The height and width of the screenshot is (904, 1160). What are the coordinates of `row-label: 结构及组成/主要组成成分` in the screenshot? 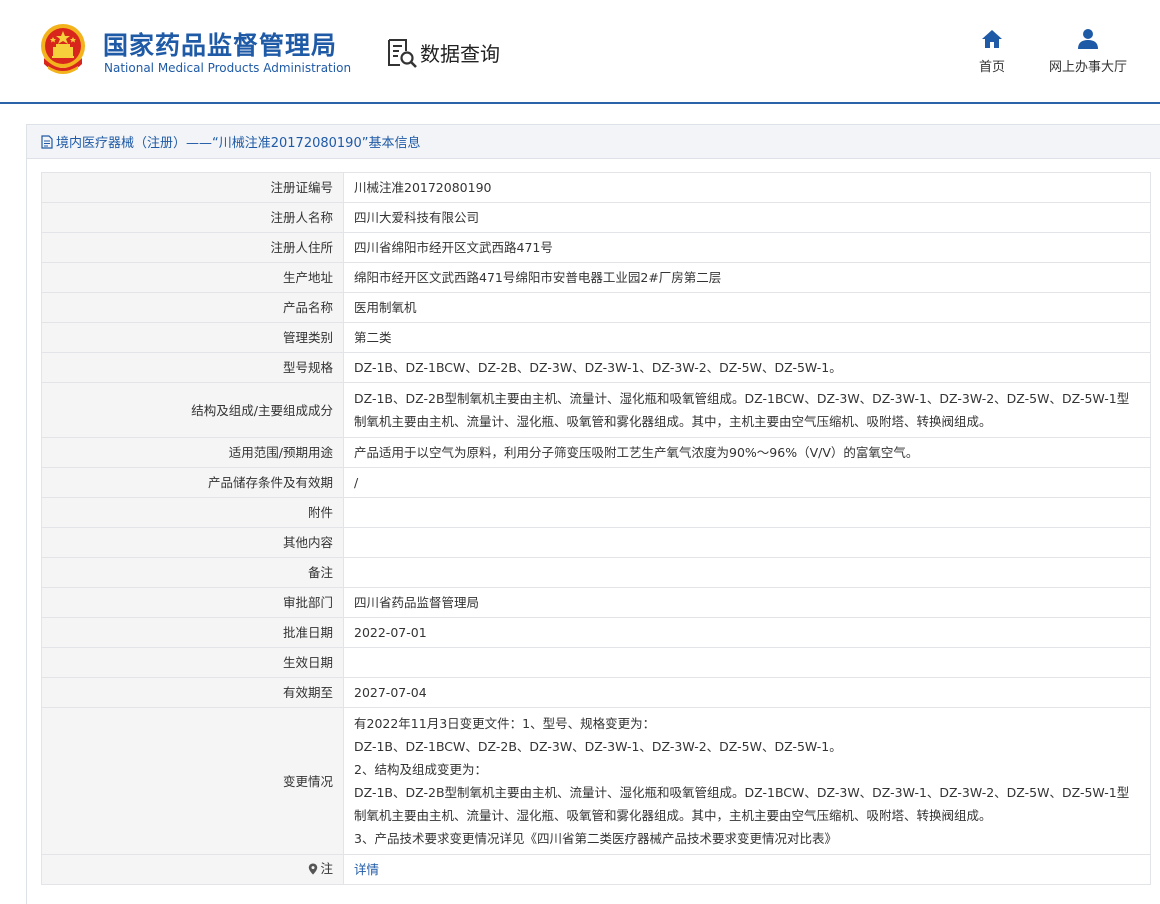 It's located at (192, 410).